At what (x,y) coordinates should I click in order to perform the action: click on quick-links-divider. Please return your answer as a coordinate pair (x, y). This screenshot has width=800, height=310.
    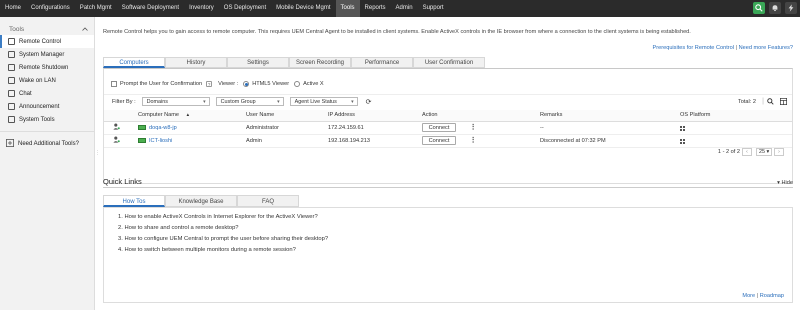
    Looking at the image, I should click on (448, 187).